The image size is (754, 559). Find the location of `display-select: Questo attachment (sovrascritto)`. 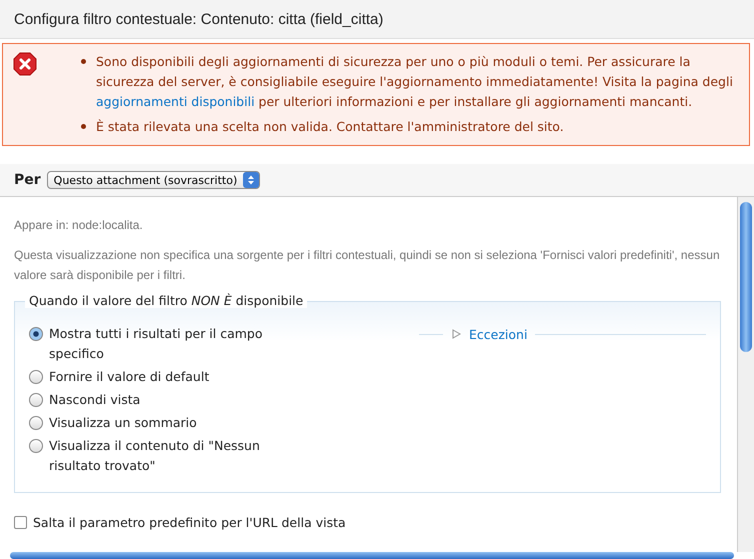

display-select: Questo attachment (sovrascritto) is located at coordinates (153, 180).